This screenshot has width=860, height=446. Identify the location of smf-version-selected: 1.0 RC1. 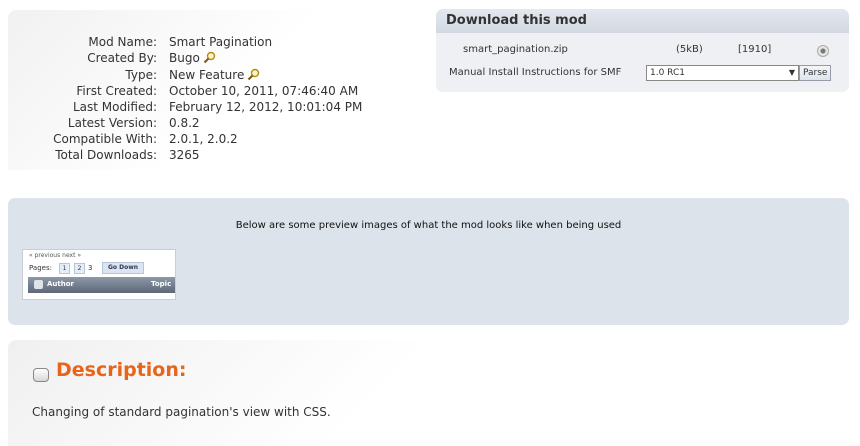
(667, 73).